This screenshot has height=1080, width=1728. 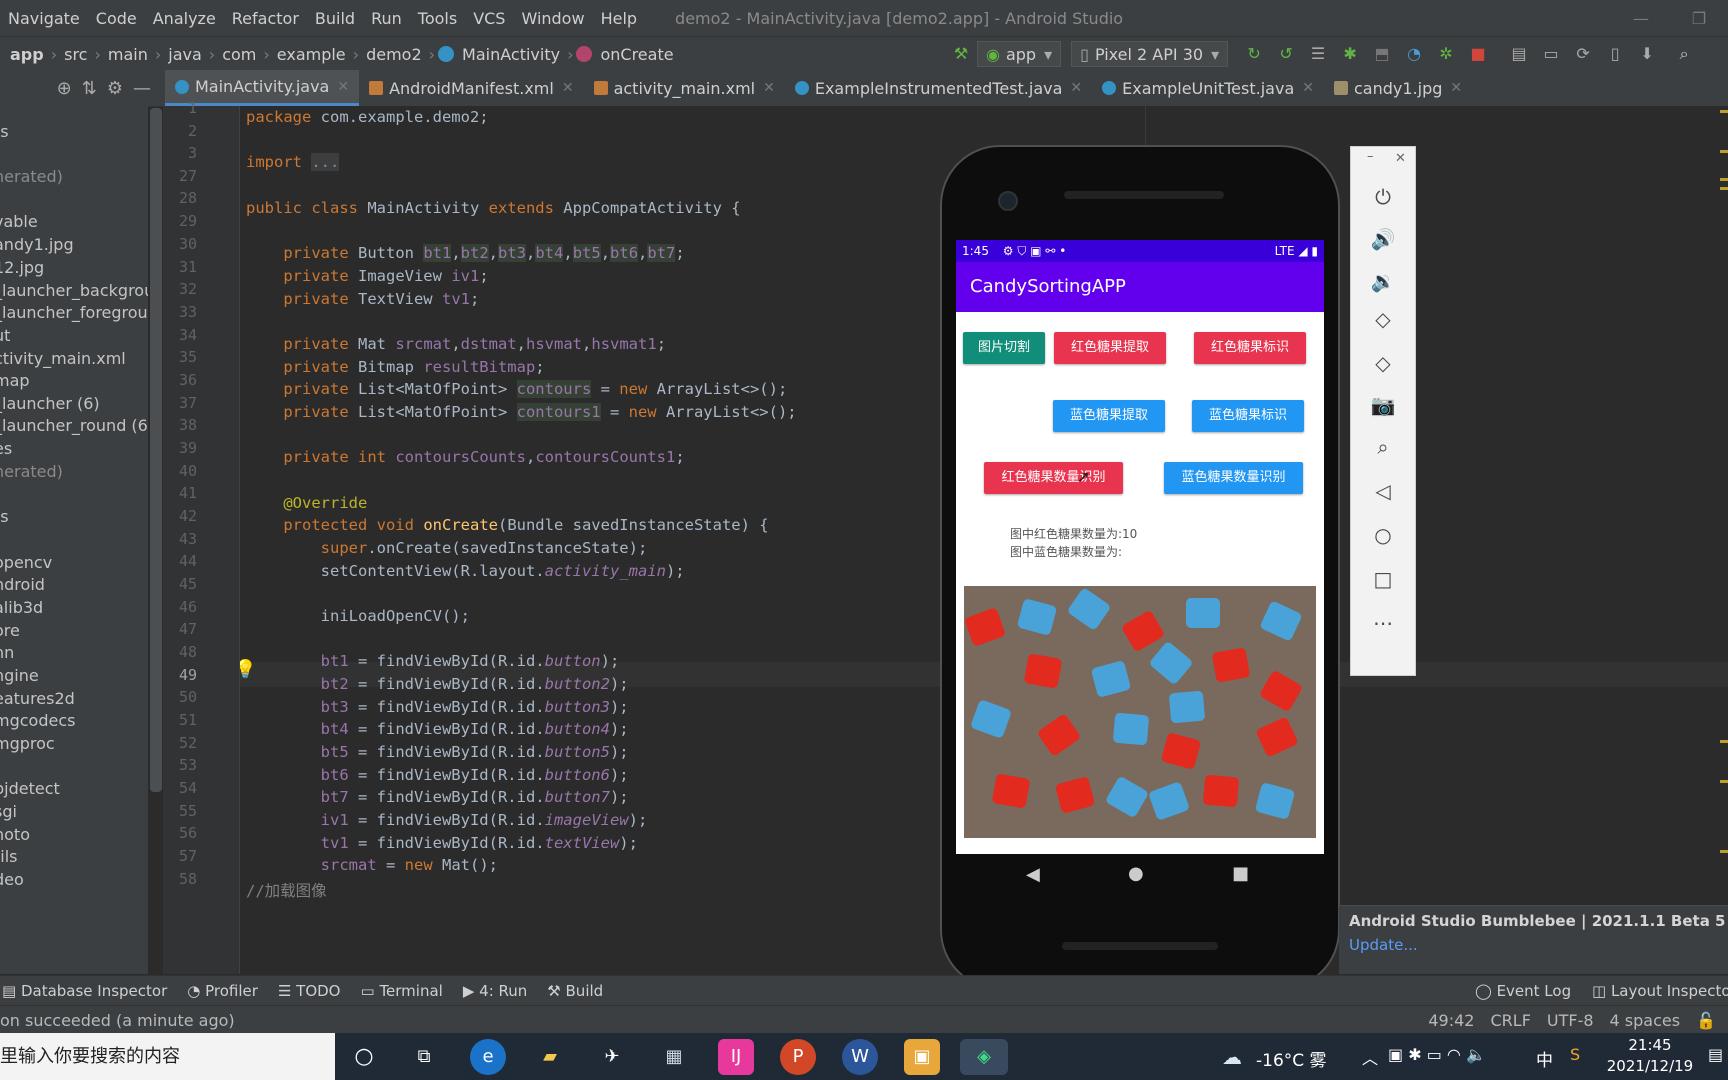 I want to click on sdk-manager-icon: ⬇, so click(x=1647, y=54).